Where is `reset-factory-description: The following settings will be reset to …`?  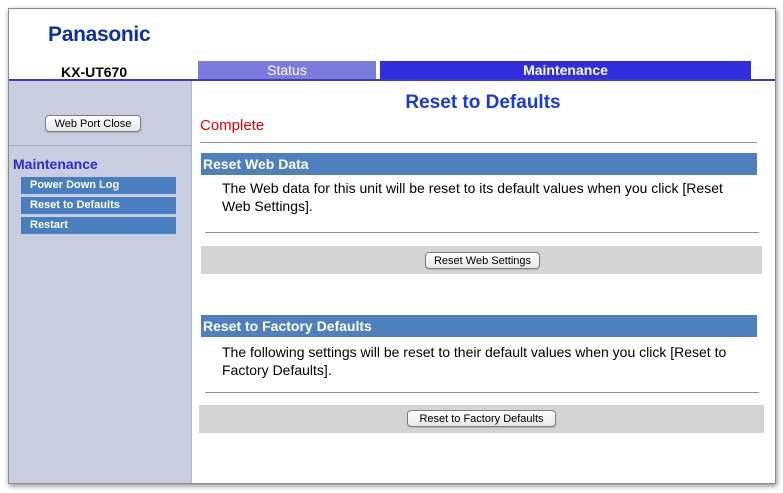
reset-factory-description: The following settings will be reset to … is located at coordinates (474, 361).